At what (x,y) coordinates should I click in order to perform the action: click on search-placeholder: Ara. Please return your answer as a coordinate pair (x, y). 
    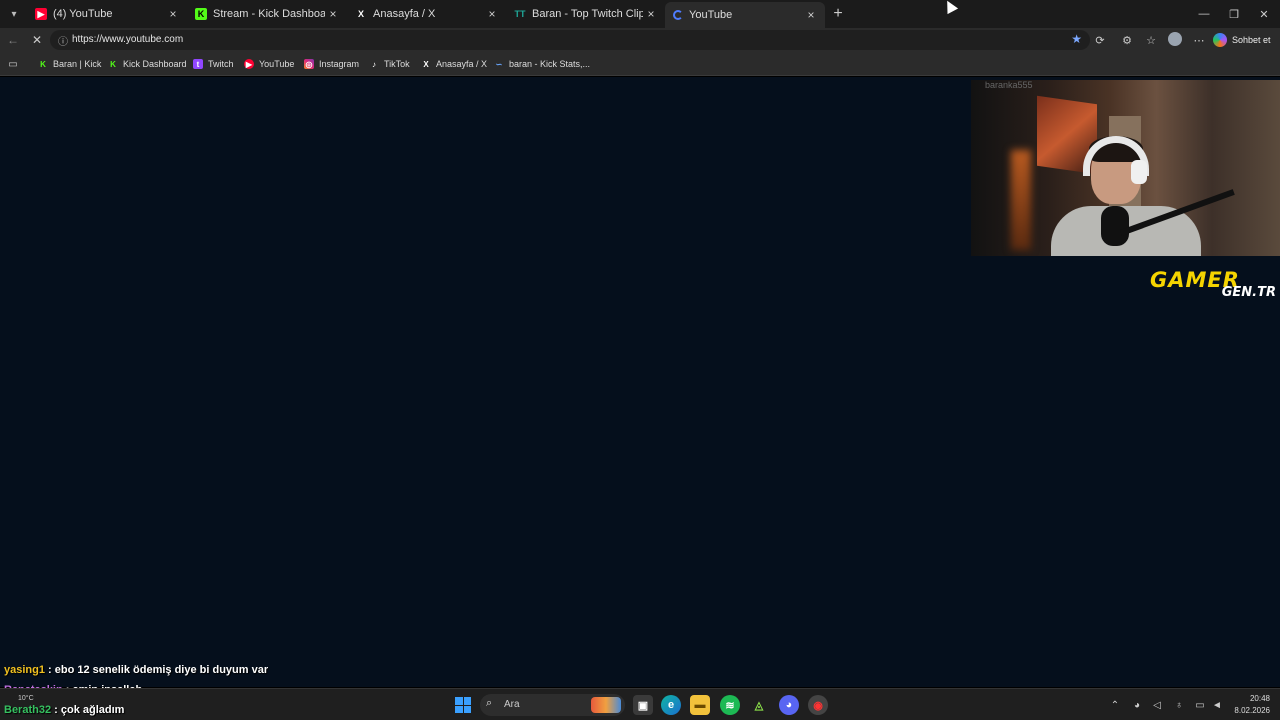
    Looking at the image, I should click on (512, 704).